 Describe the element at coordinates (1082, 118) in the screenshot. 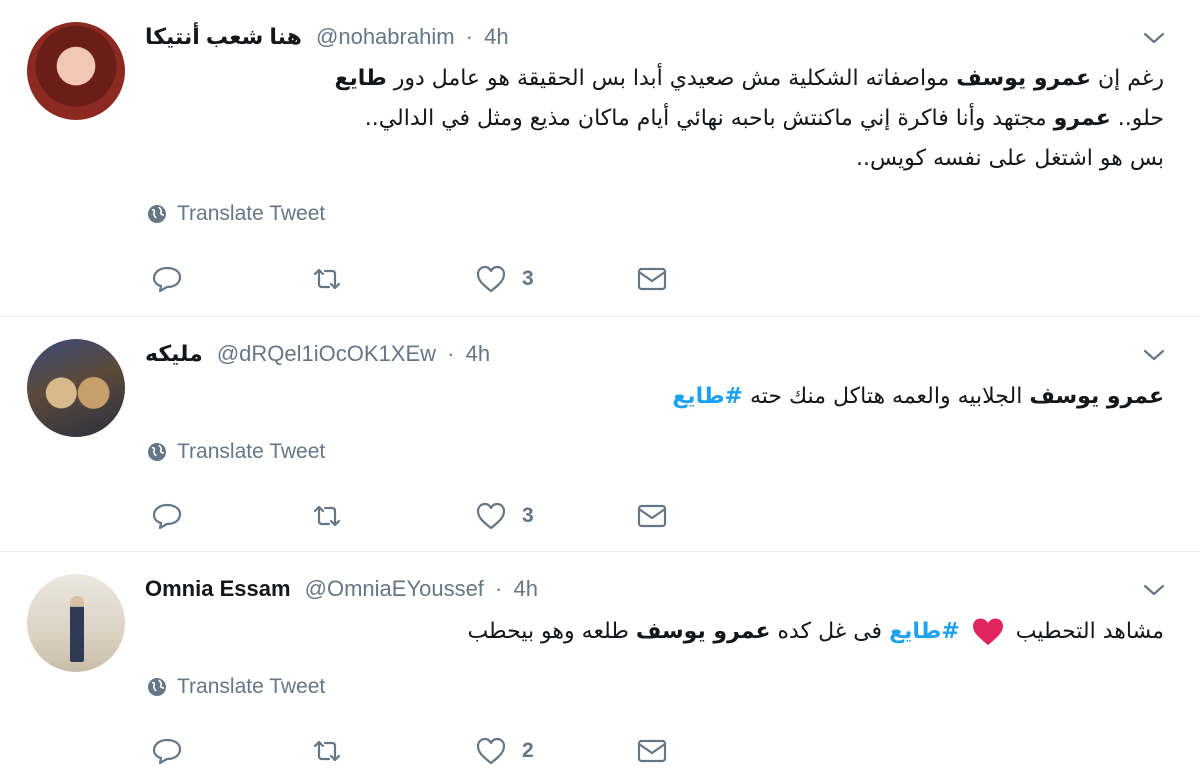

I see `bold-keyword: عمرو` at that location.